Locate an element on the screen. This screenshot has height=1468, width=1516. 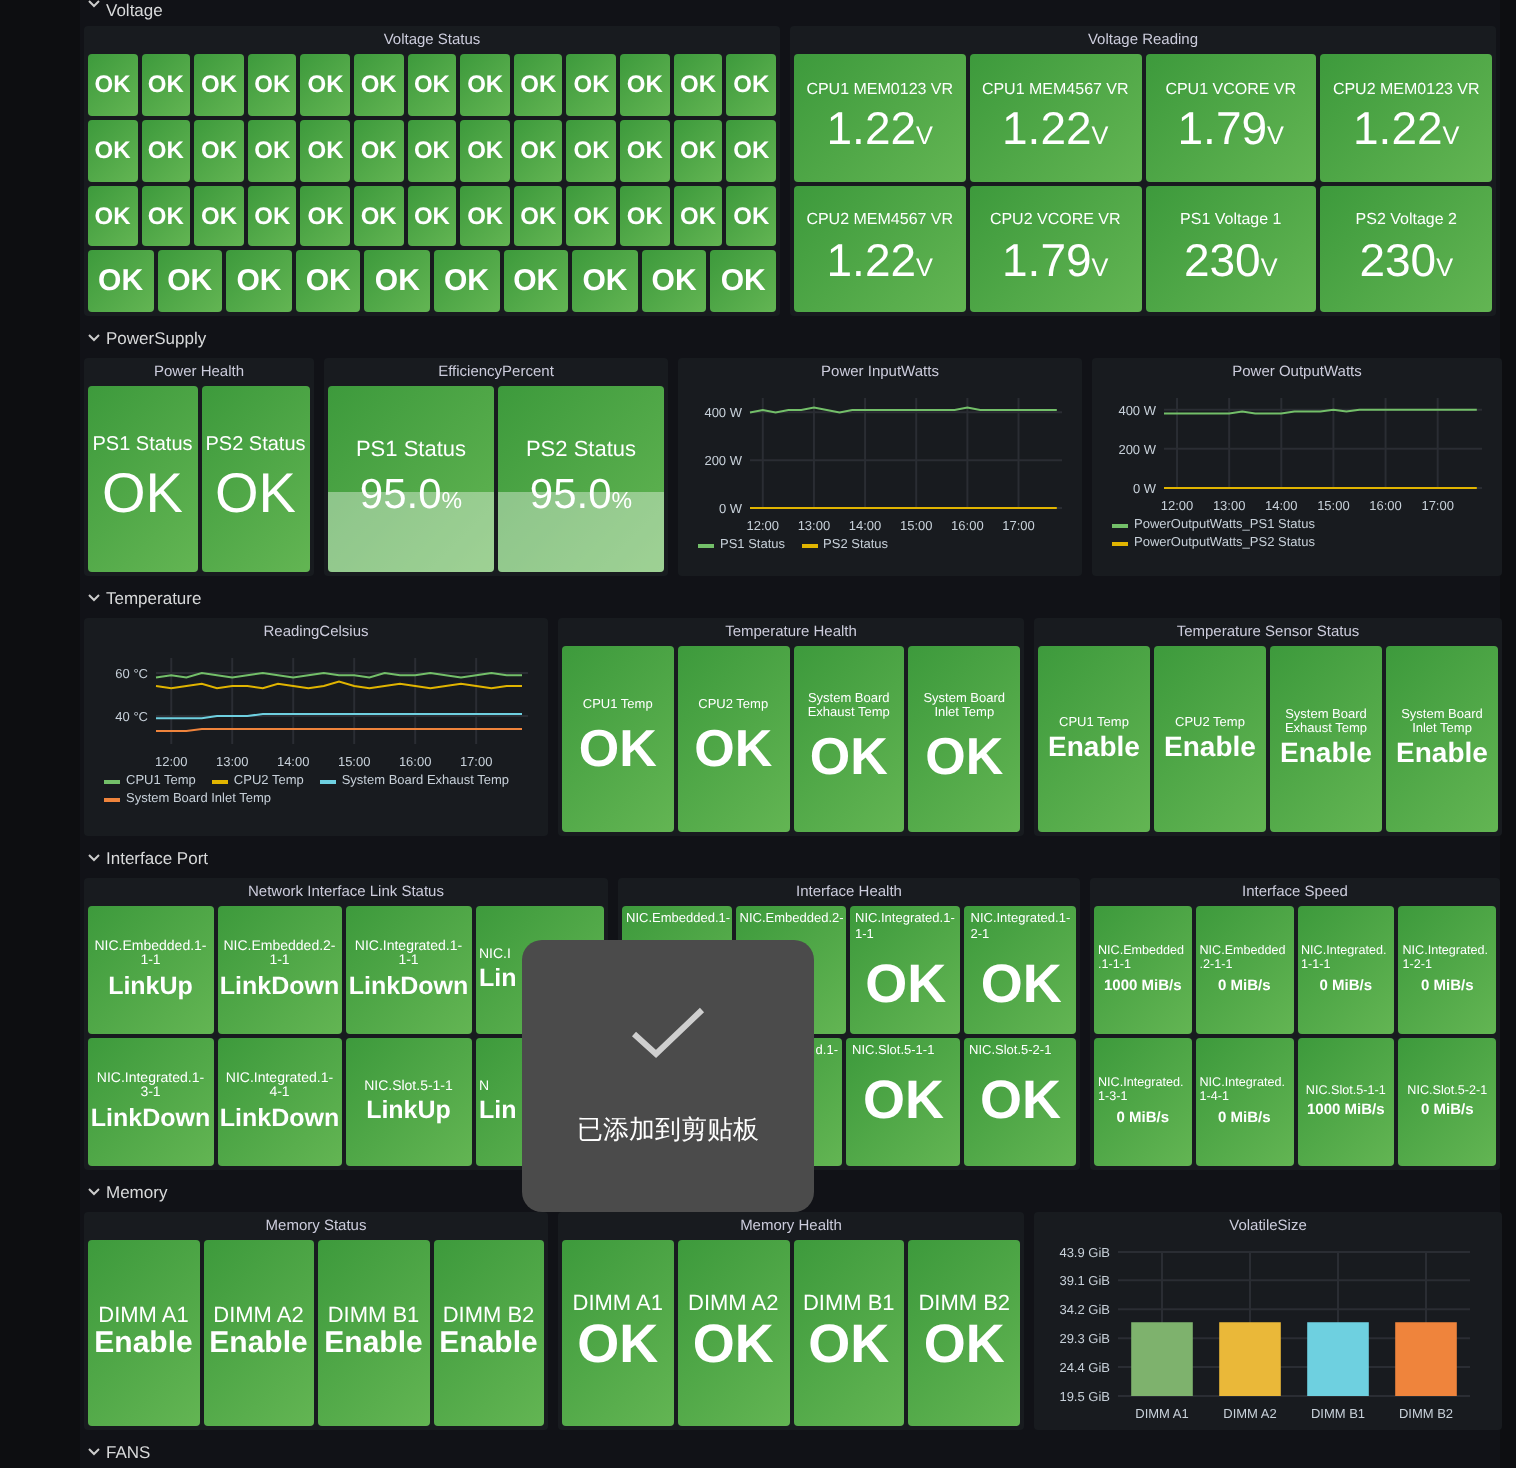
tile-label: PS1 Status is located at coordinates (142, 446).